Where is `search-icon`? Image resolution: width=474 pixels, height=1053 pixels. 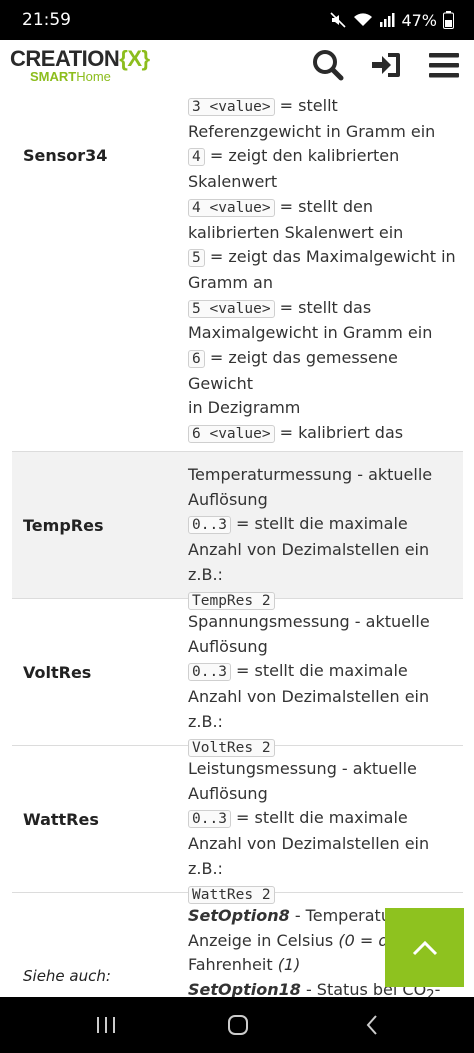
search-icon is located at coordinates (328, 65).